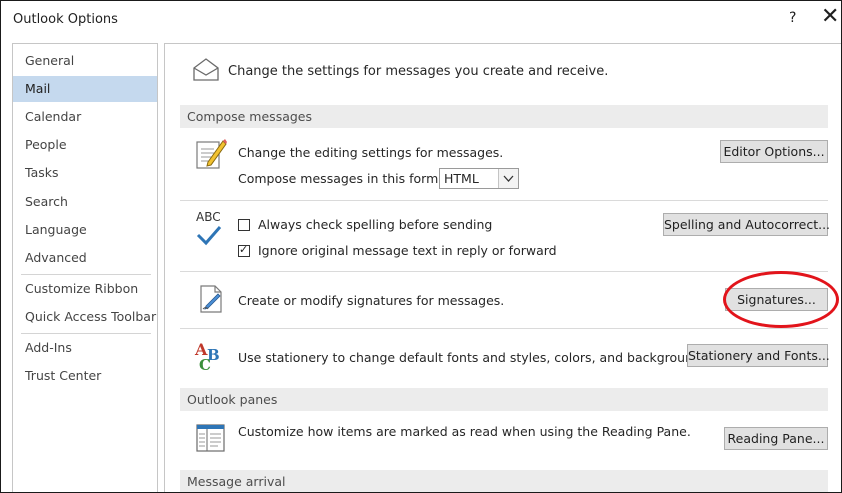  What do you see at coordinates (504, 399) in the screenshot?
I see `section-outlook-panes: Outlook panes` at bounding box center [504, 399].